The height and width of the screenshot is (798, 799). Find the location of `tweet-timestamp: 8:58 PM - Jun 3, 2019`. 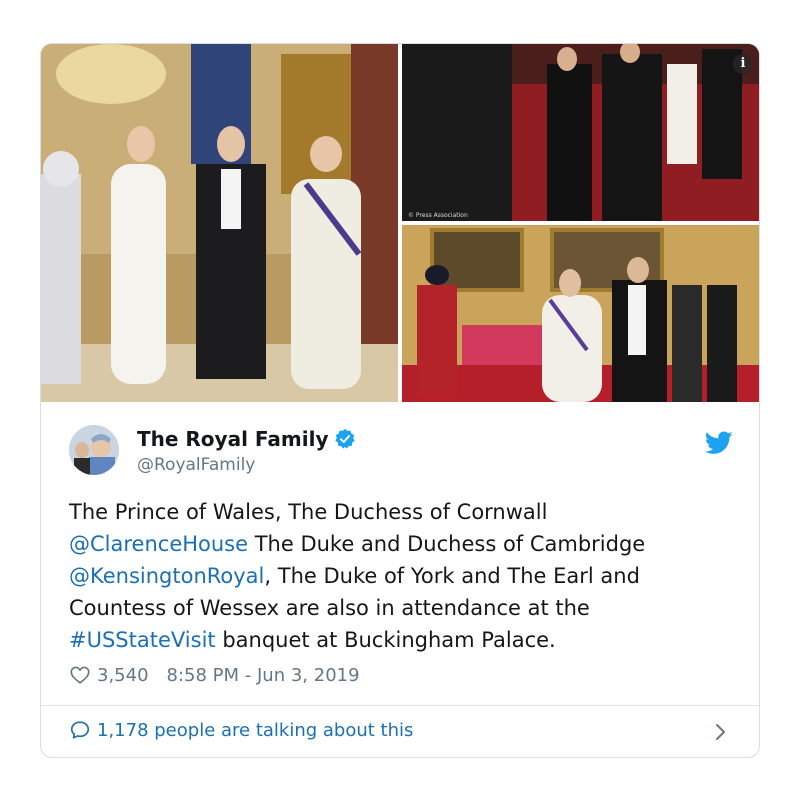

tweet-timestamp: 8:58 PM - Jun 3, 2019 is located at coordinates (263, 675).